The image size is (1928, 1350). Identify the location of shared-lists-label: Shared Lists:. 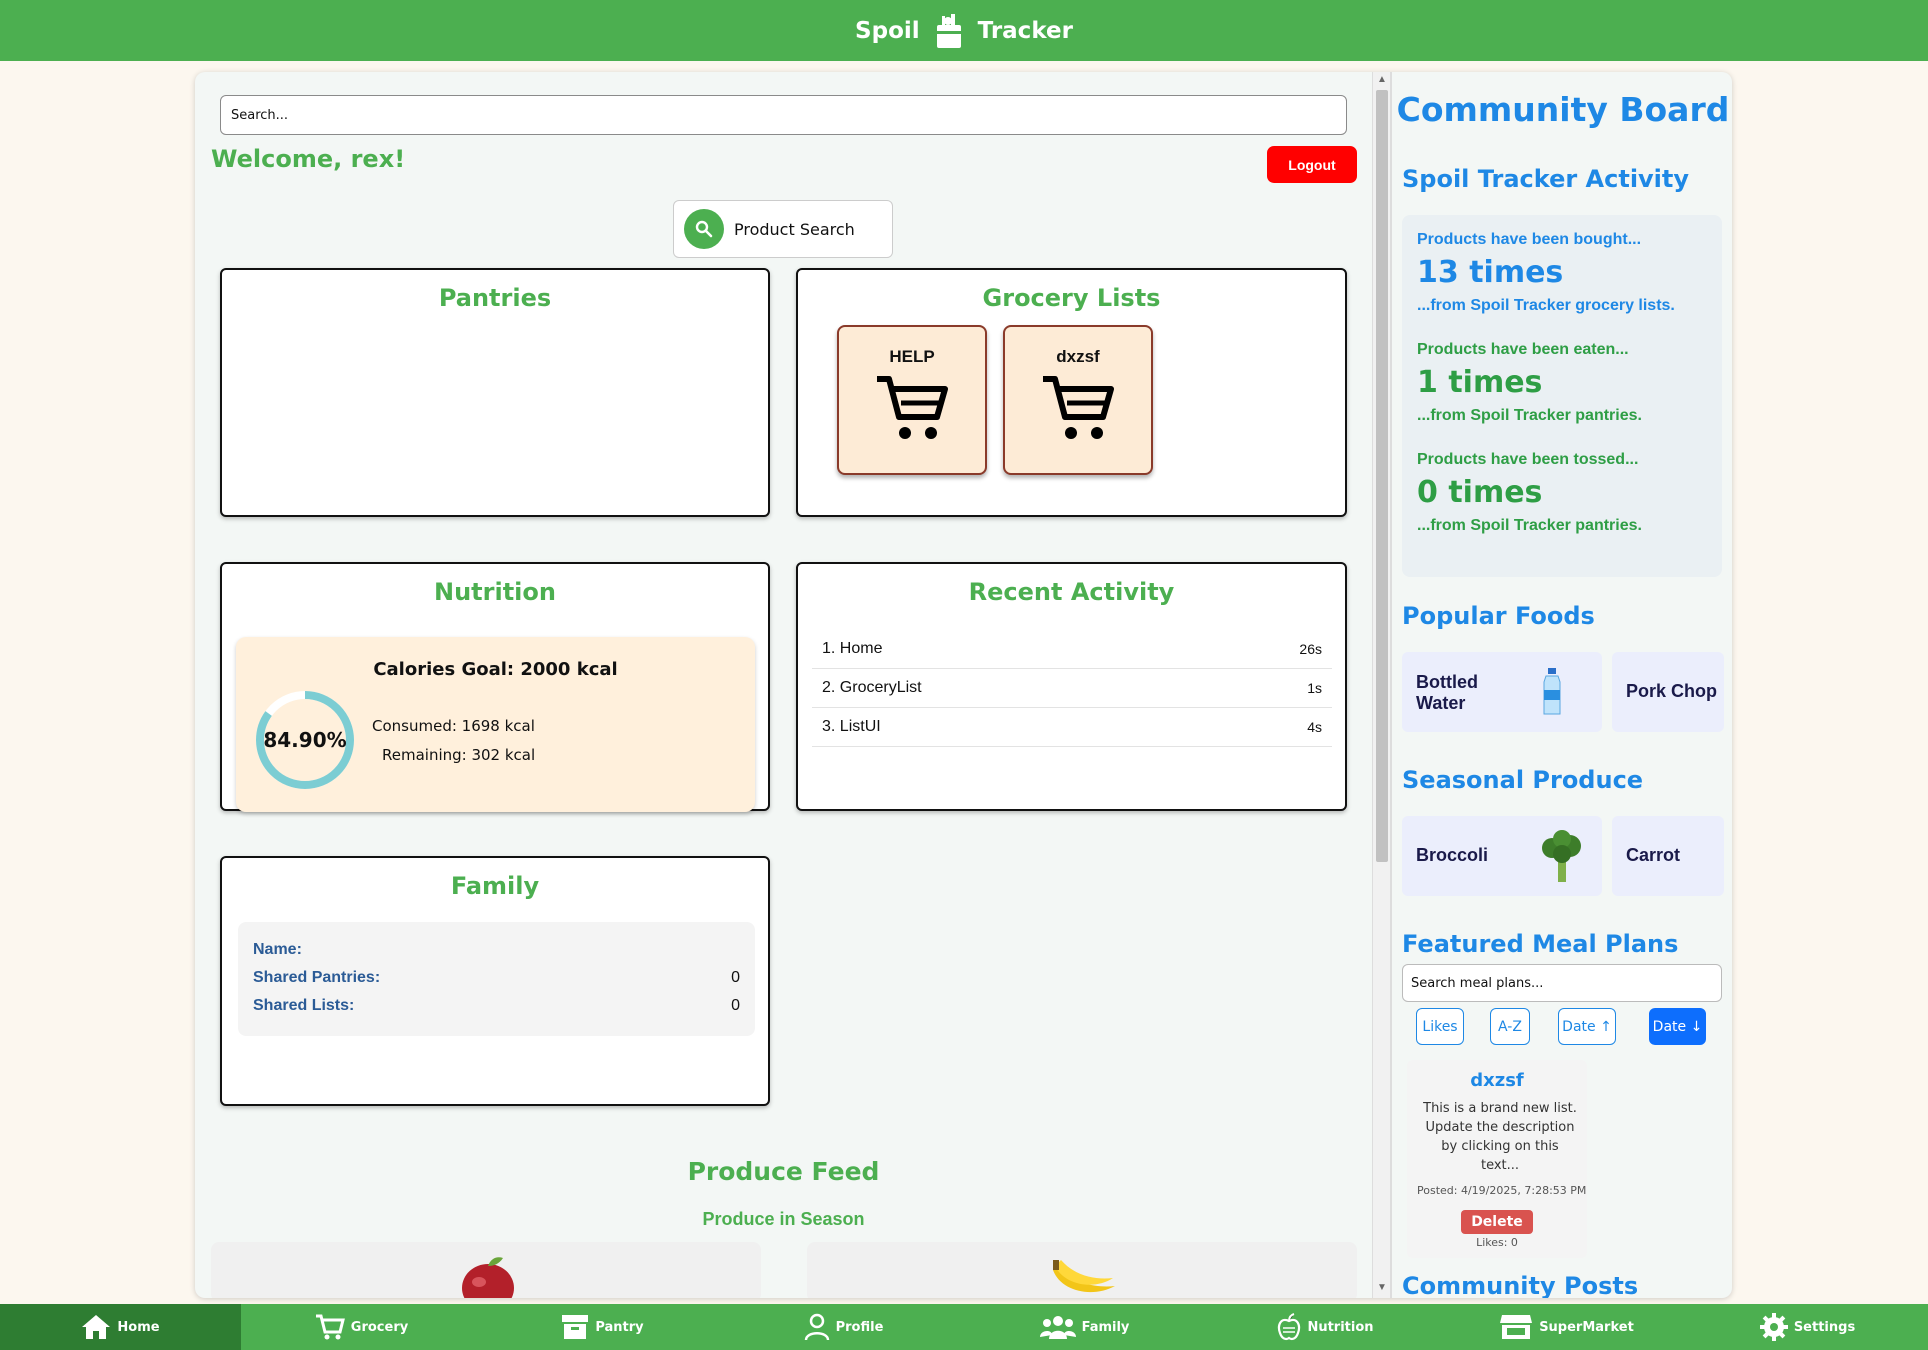
(304, 1005).